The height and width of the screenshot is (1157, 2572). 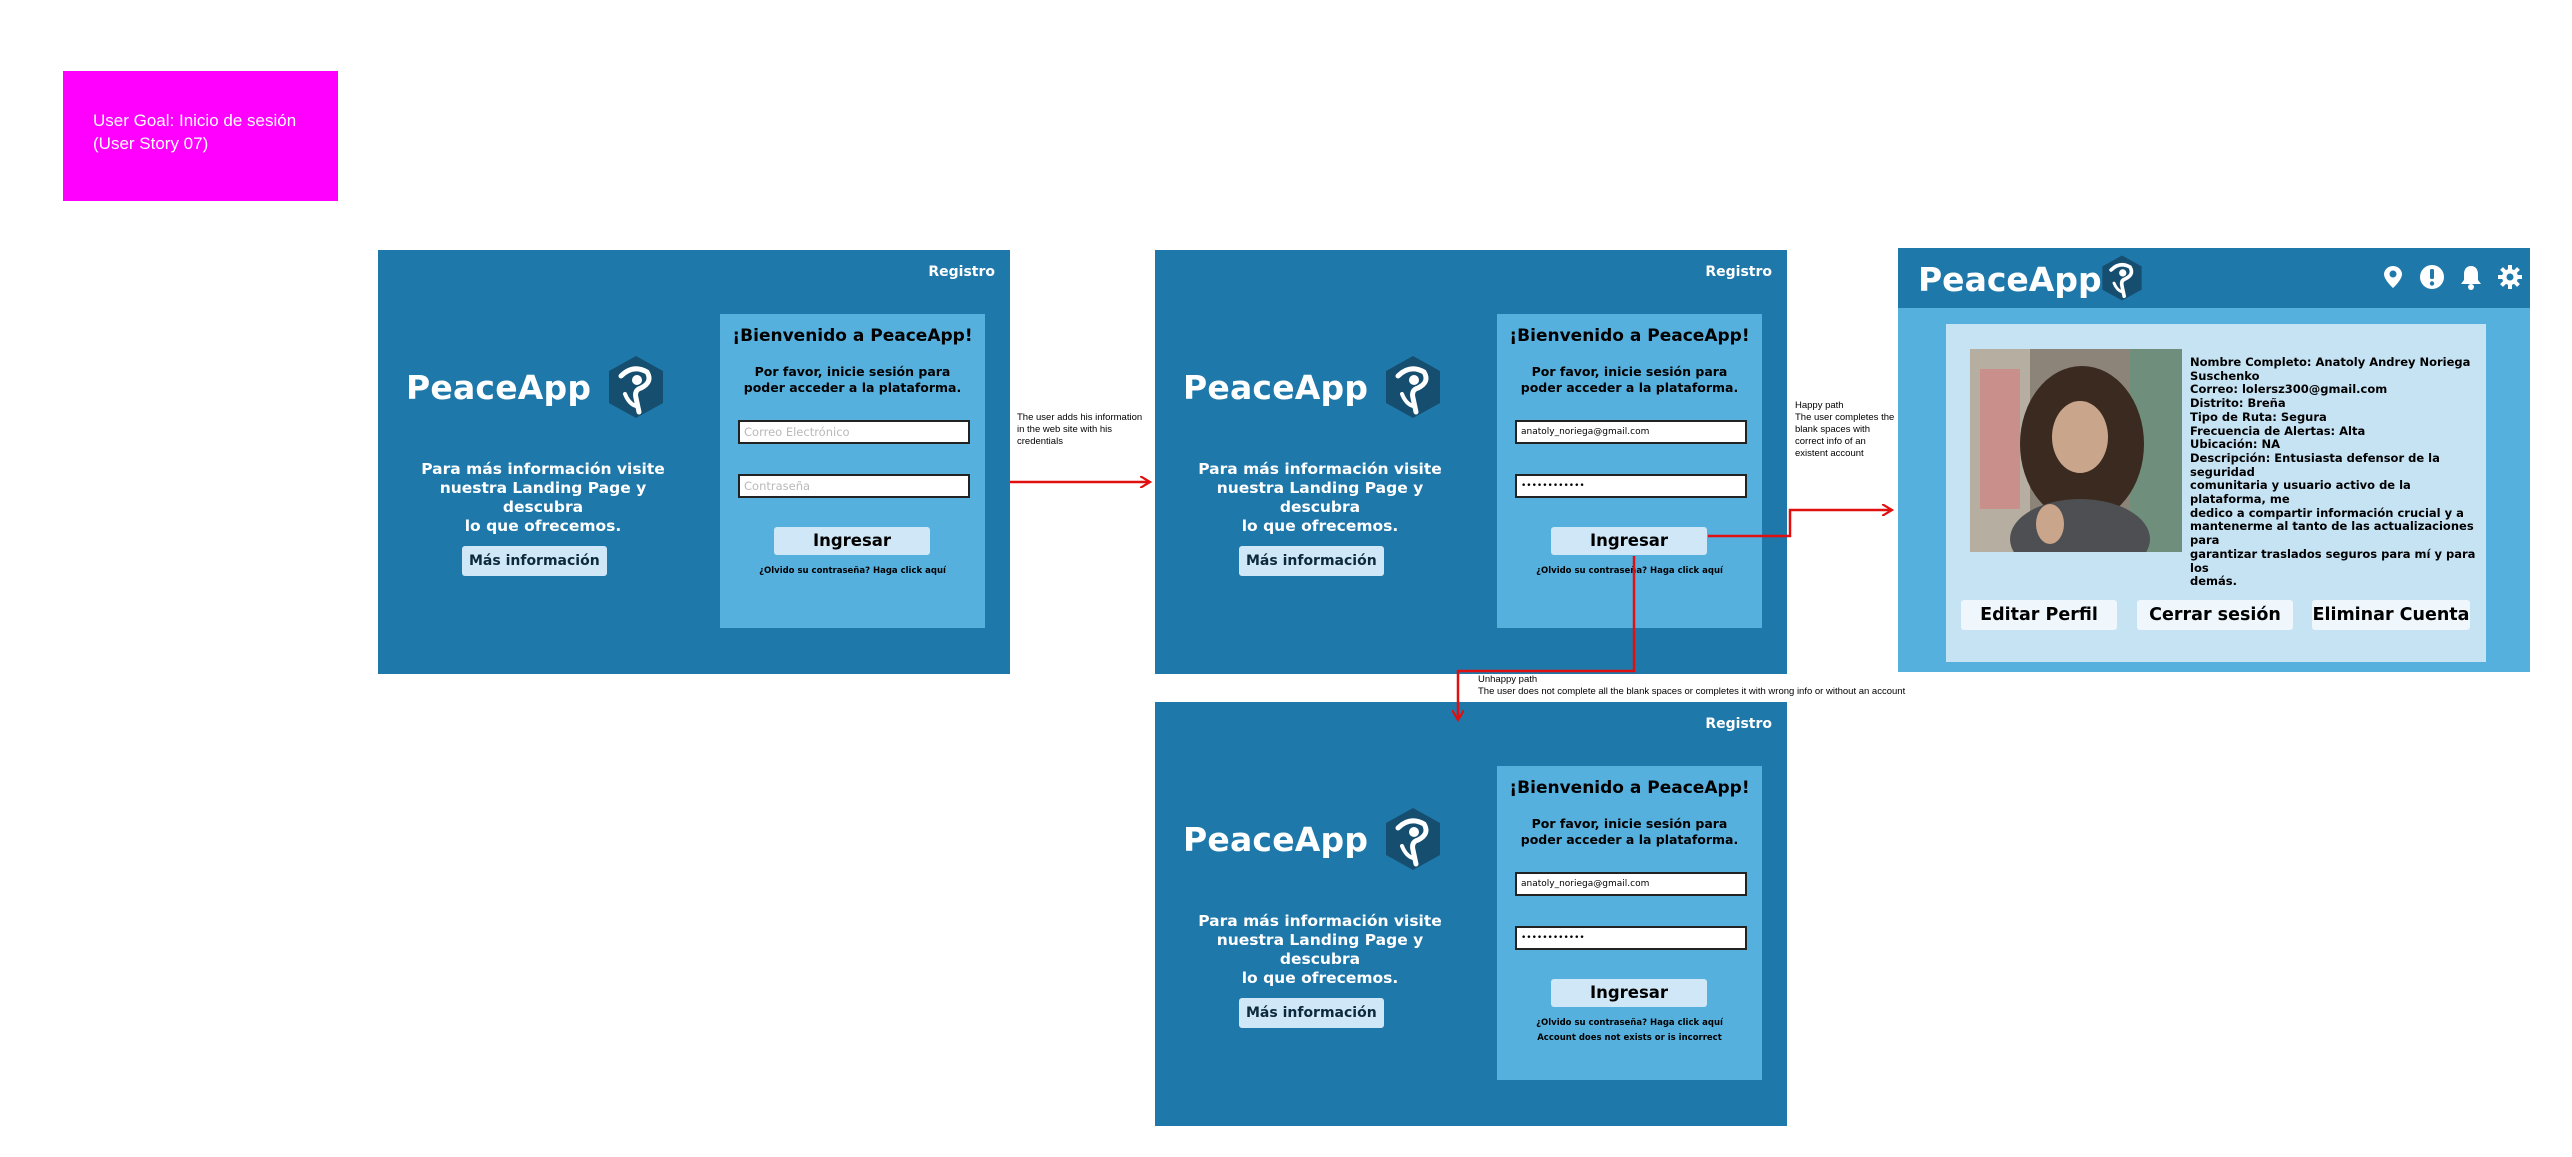 What do you see at coordinates (1547, 638) in the screenshot?
I see `arrow-unhappy-path` at bounding box center [1547, 638].